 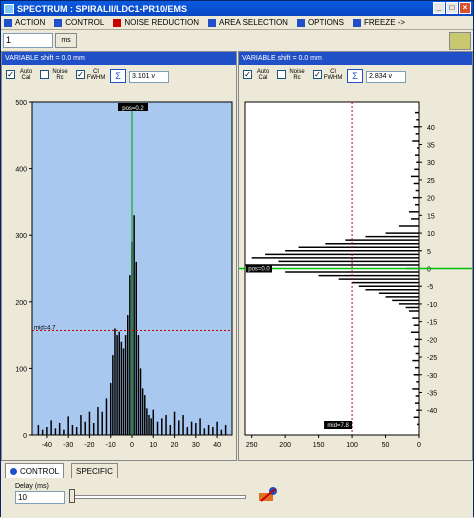 What do you see at coordinates (212, 22) in the screenshot?
I see `area-selection-icon` at bounding box center [212, 22].